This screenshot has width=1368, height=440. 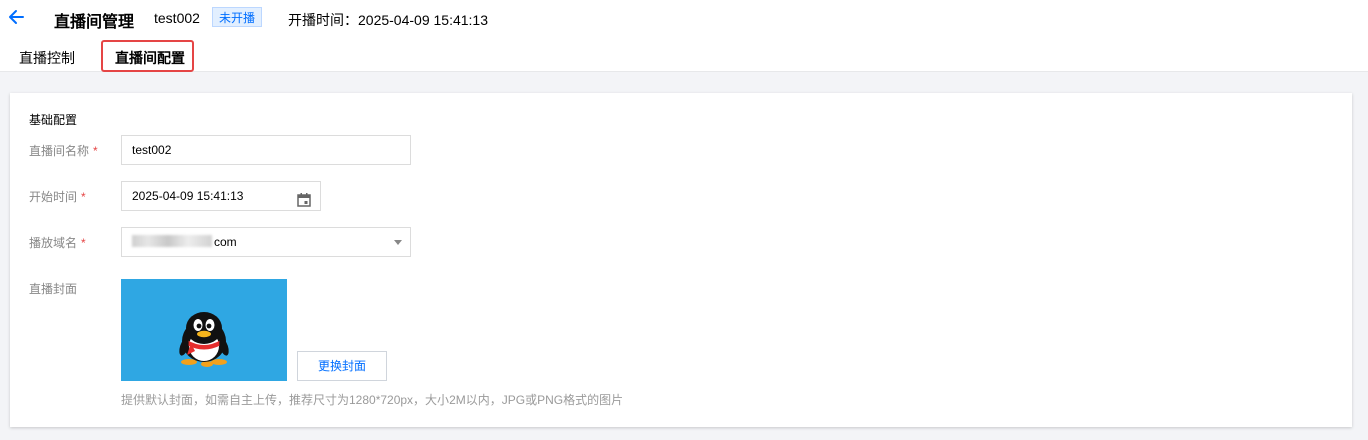 What do you see at coordinates (53, 120) in the screenshot?
I see `section-title: 基础配置` at bounding box center [53, 120].